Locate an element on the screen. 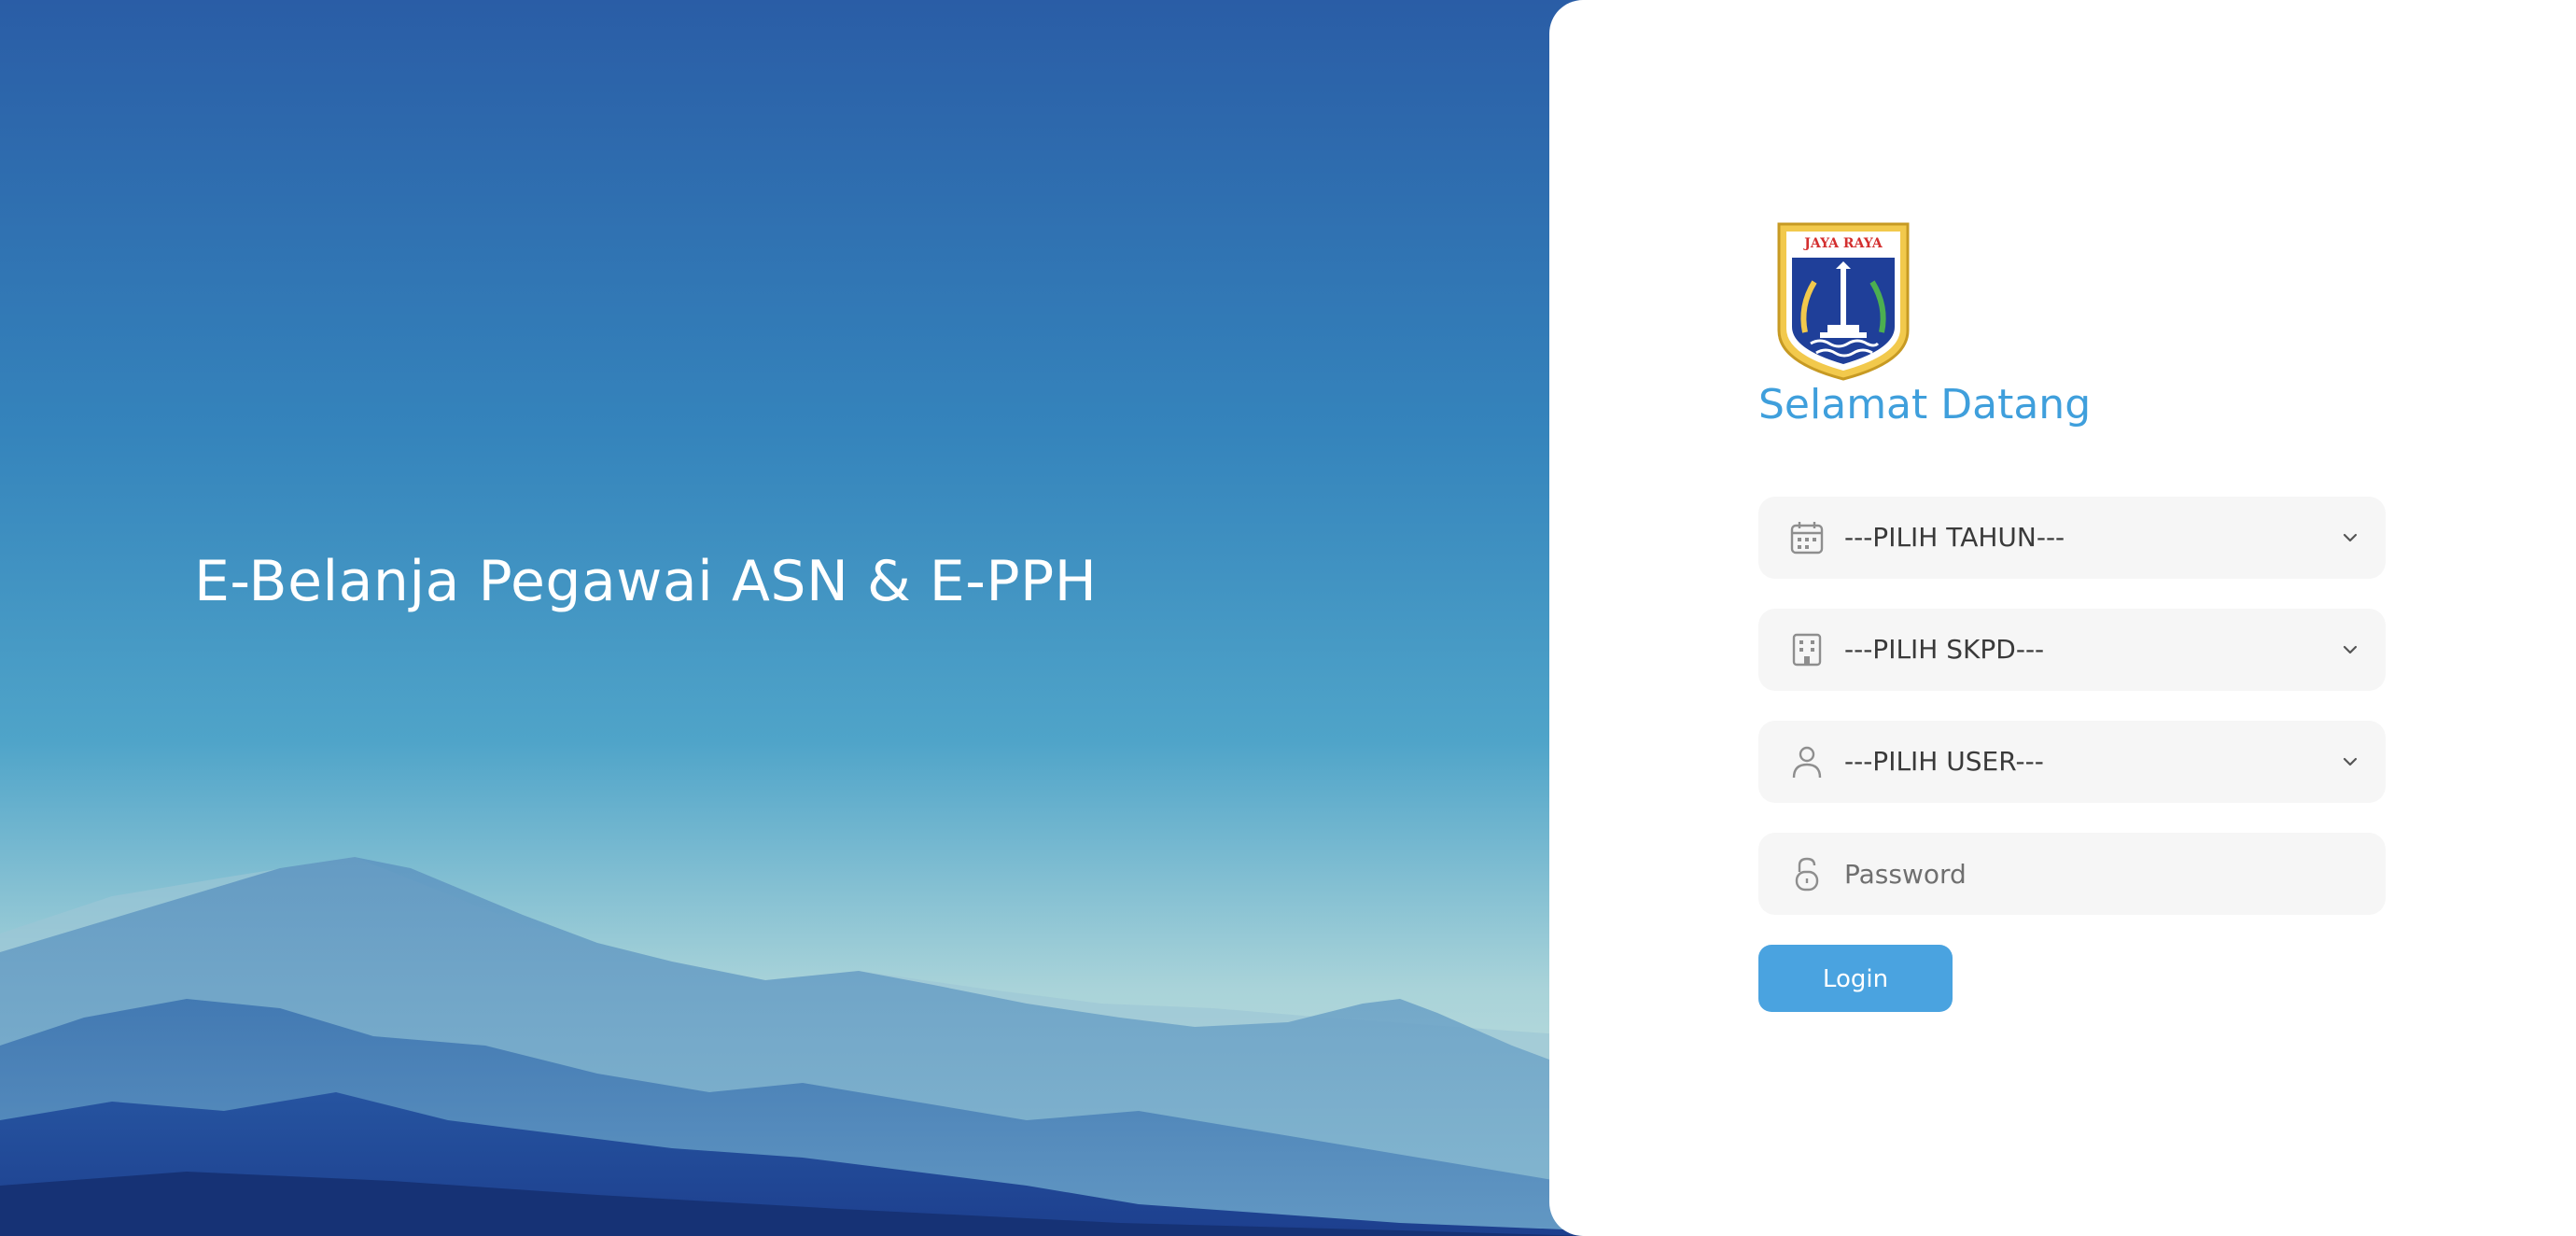  user-select-value: ---PILIH USER--- is located at coordinates (1944, 761).